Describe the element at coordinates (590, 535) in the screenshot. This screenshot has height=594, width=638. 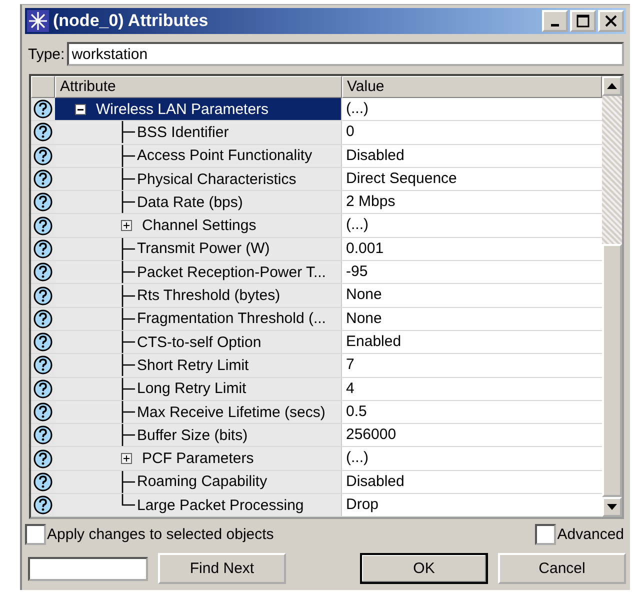
I see `checkbox-label: Advanced` at that location.